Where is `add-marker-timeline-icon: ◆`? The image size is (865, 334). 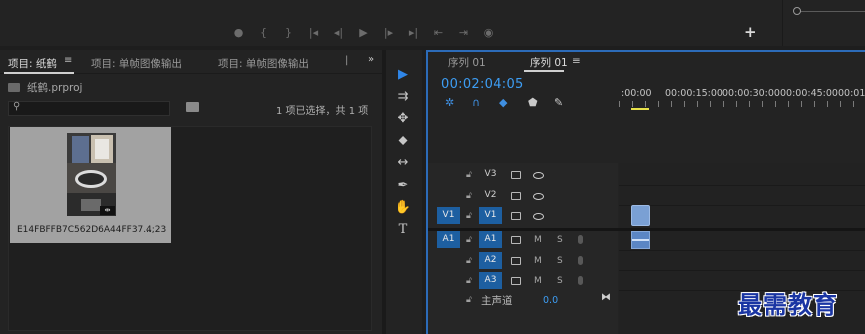
add-marker-timeline-icon: ◆ is located at coordinates (503, 102).